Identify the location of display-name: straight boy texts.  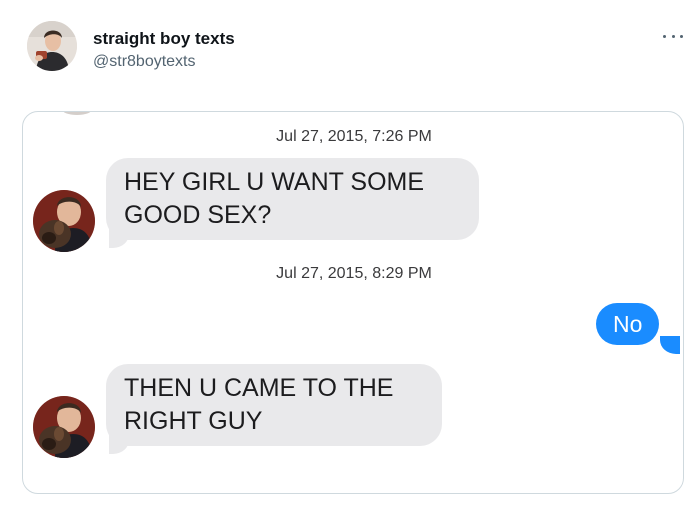
(164, 39).